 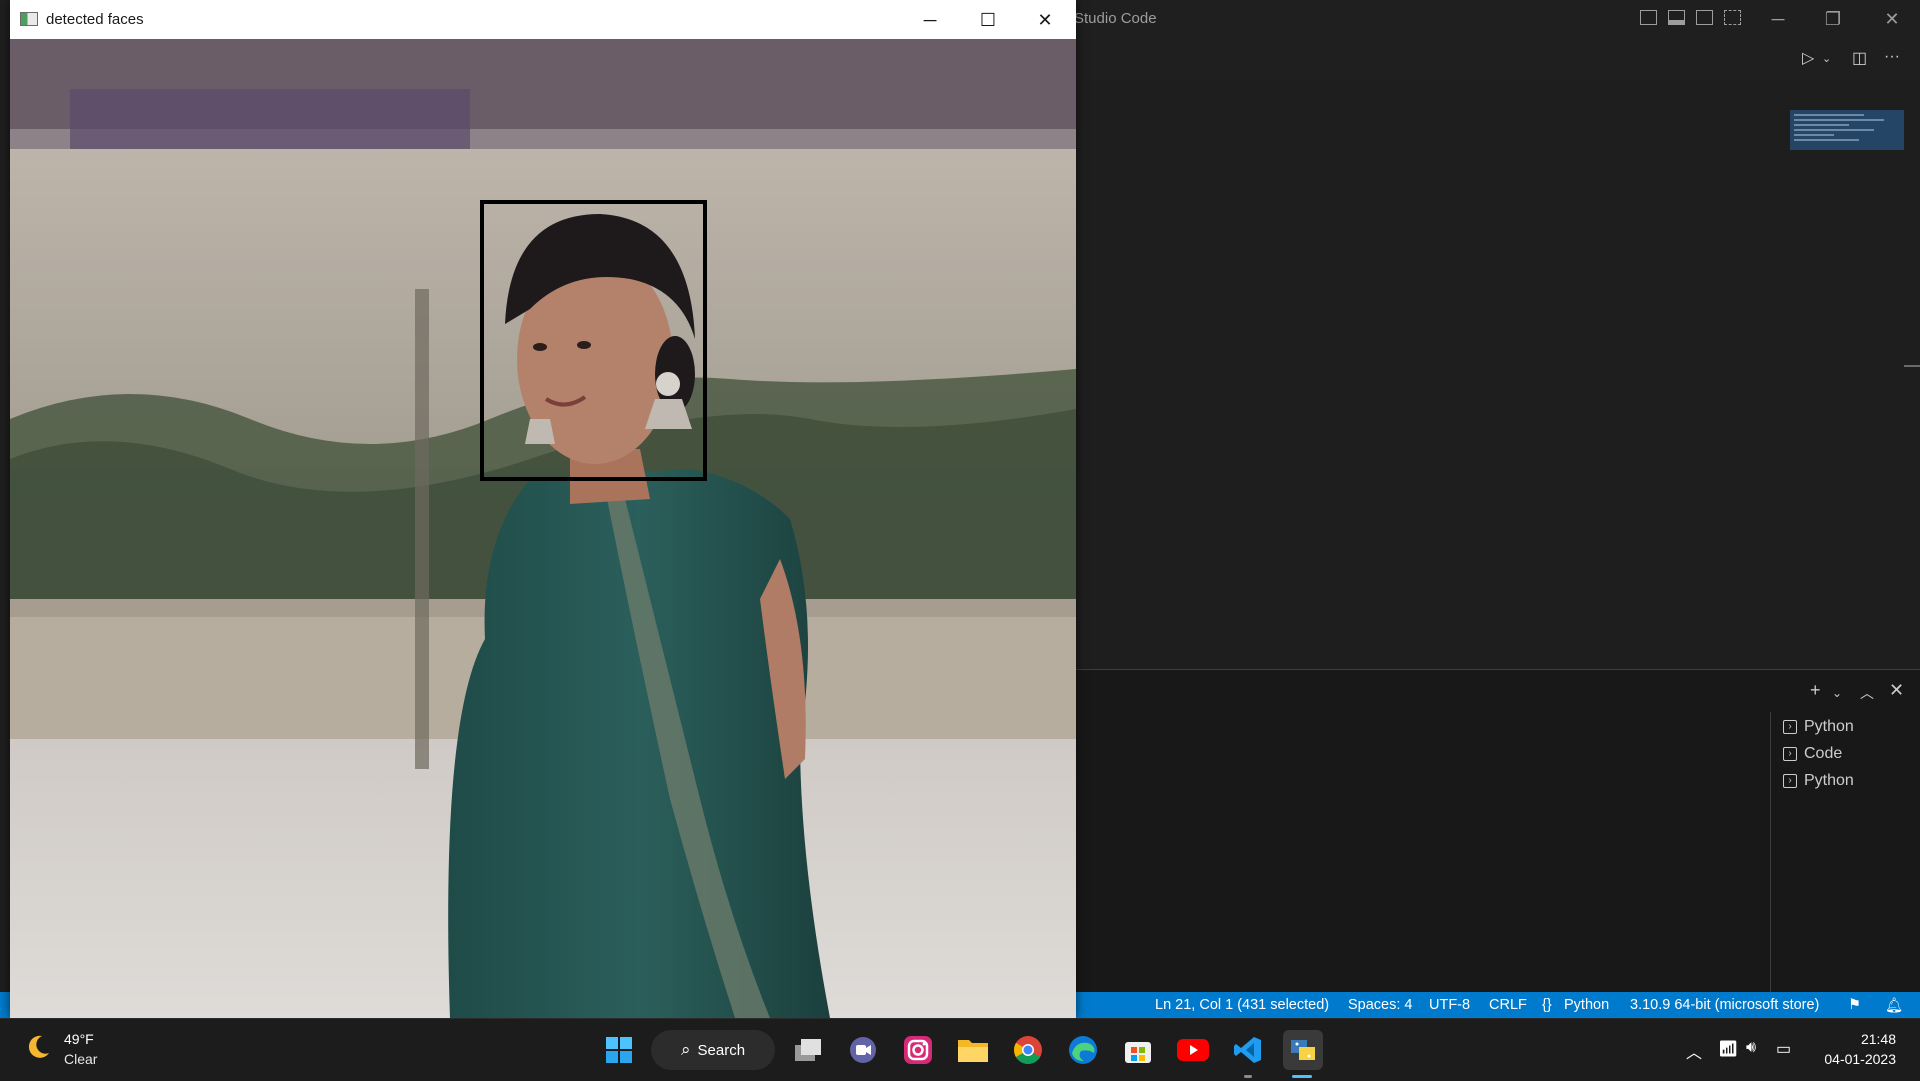 I want to click on editor-toolbar: ▷ ⌄ ◫ ···, so click(x=1498, y=59).